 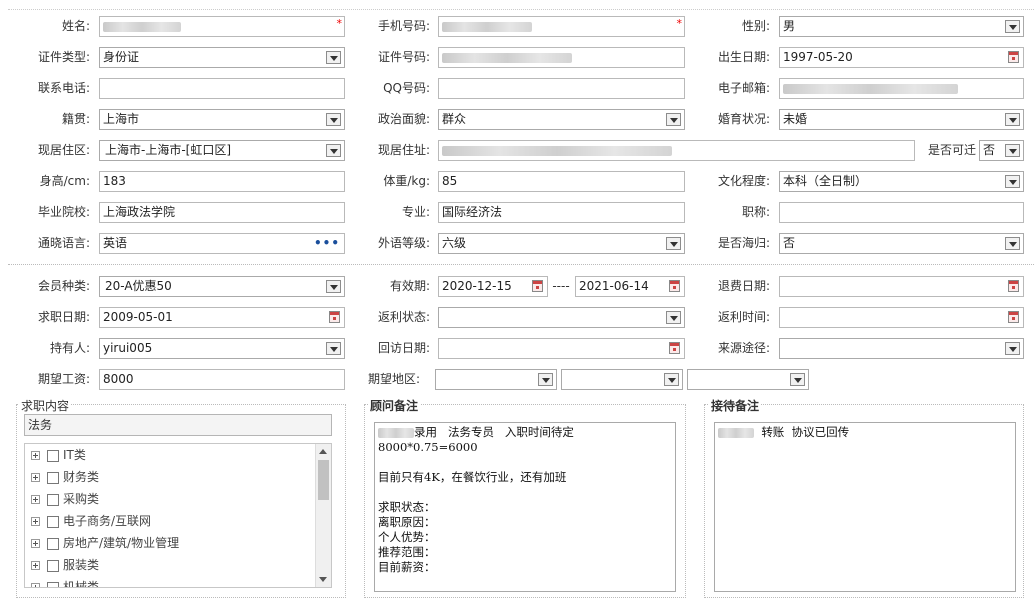 I want to click on visit-date-field, so click(x=561, y=348).